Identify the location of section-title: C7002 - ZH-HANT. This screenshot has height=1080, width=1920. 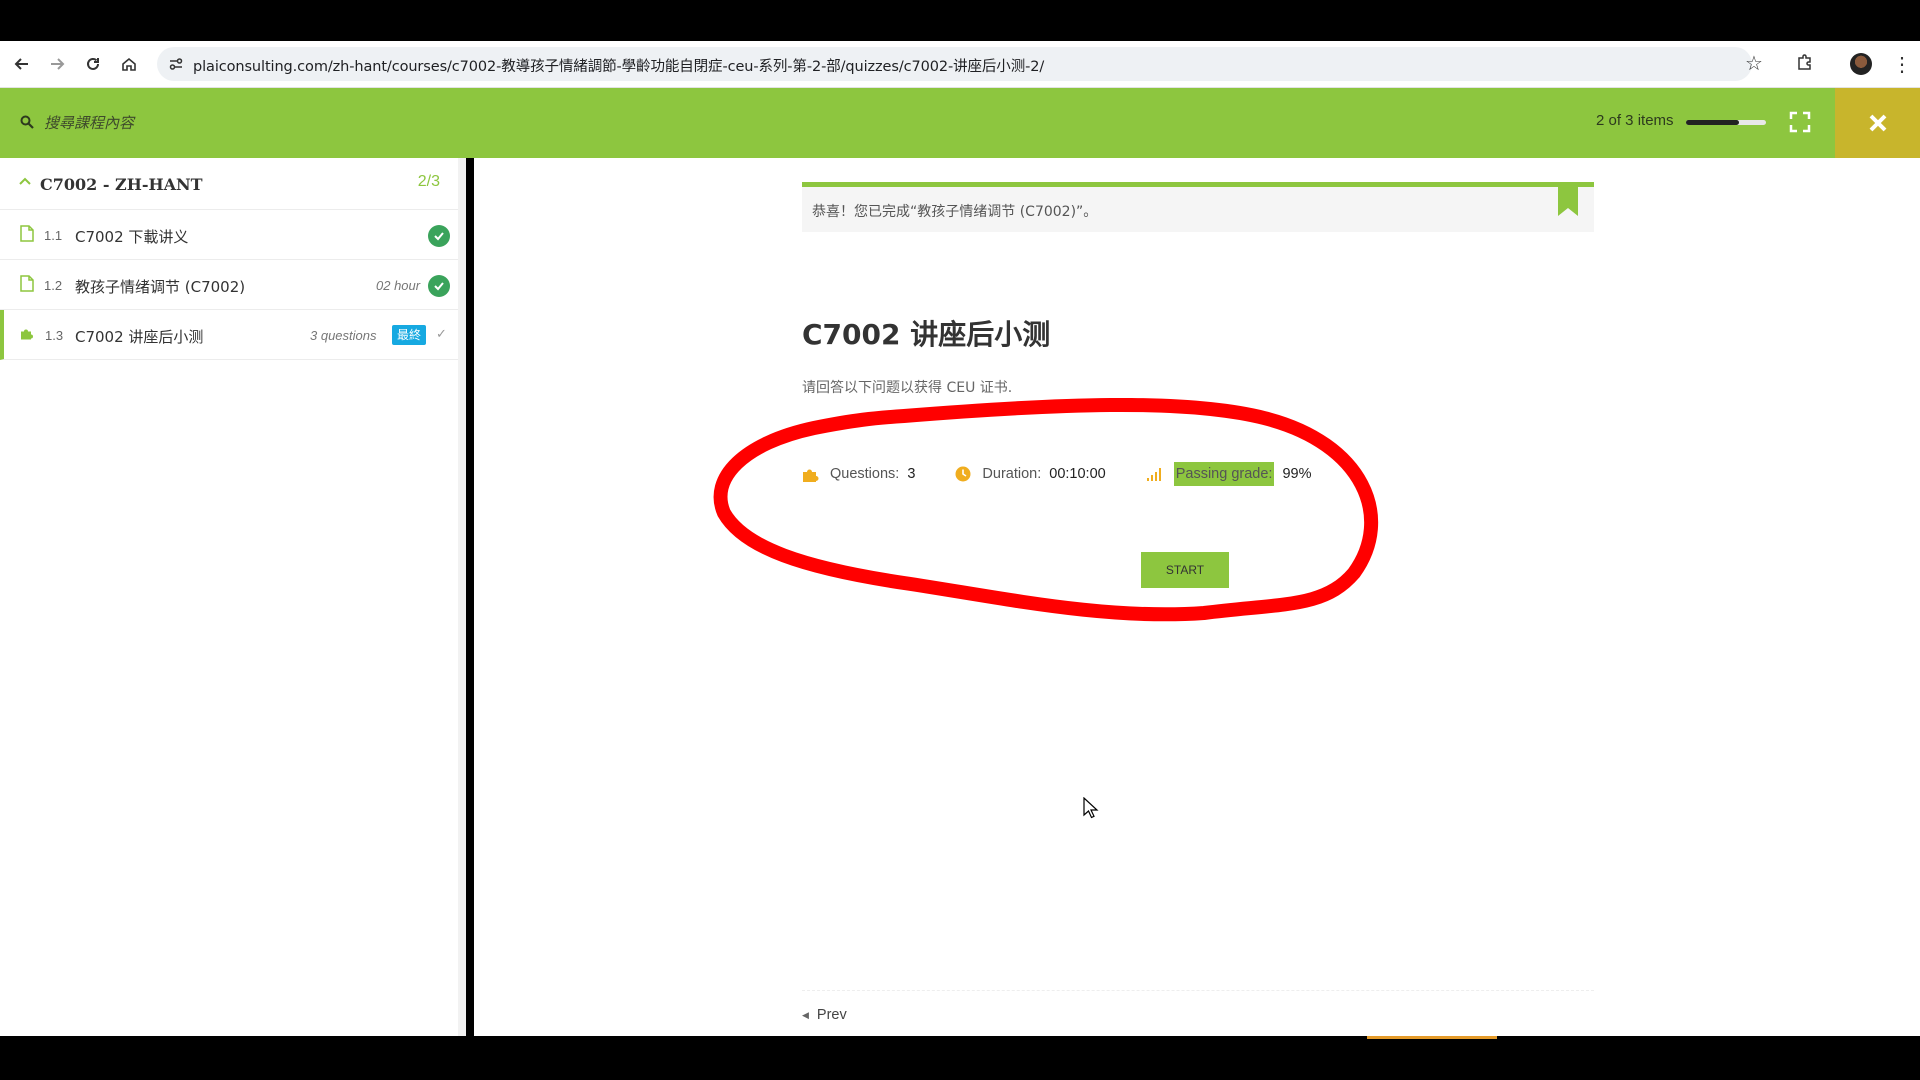
(121, 184).